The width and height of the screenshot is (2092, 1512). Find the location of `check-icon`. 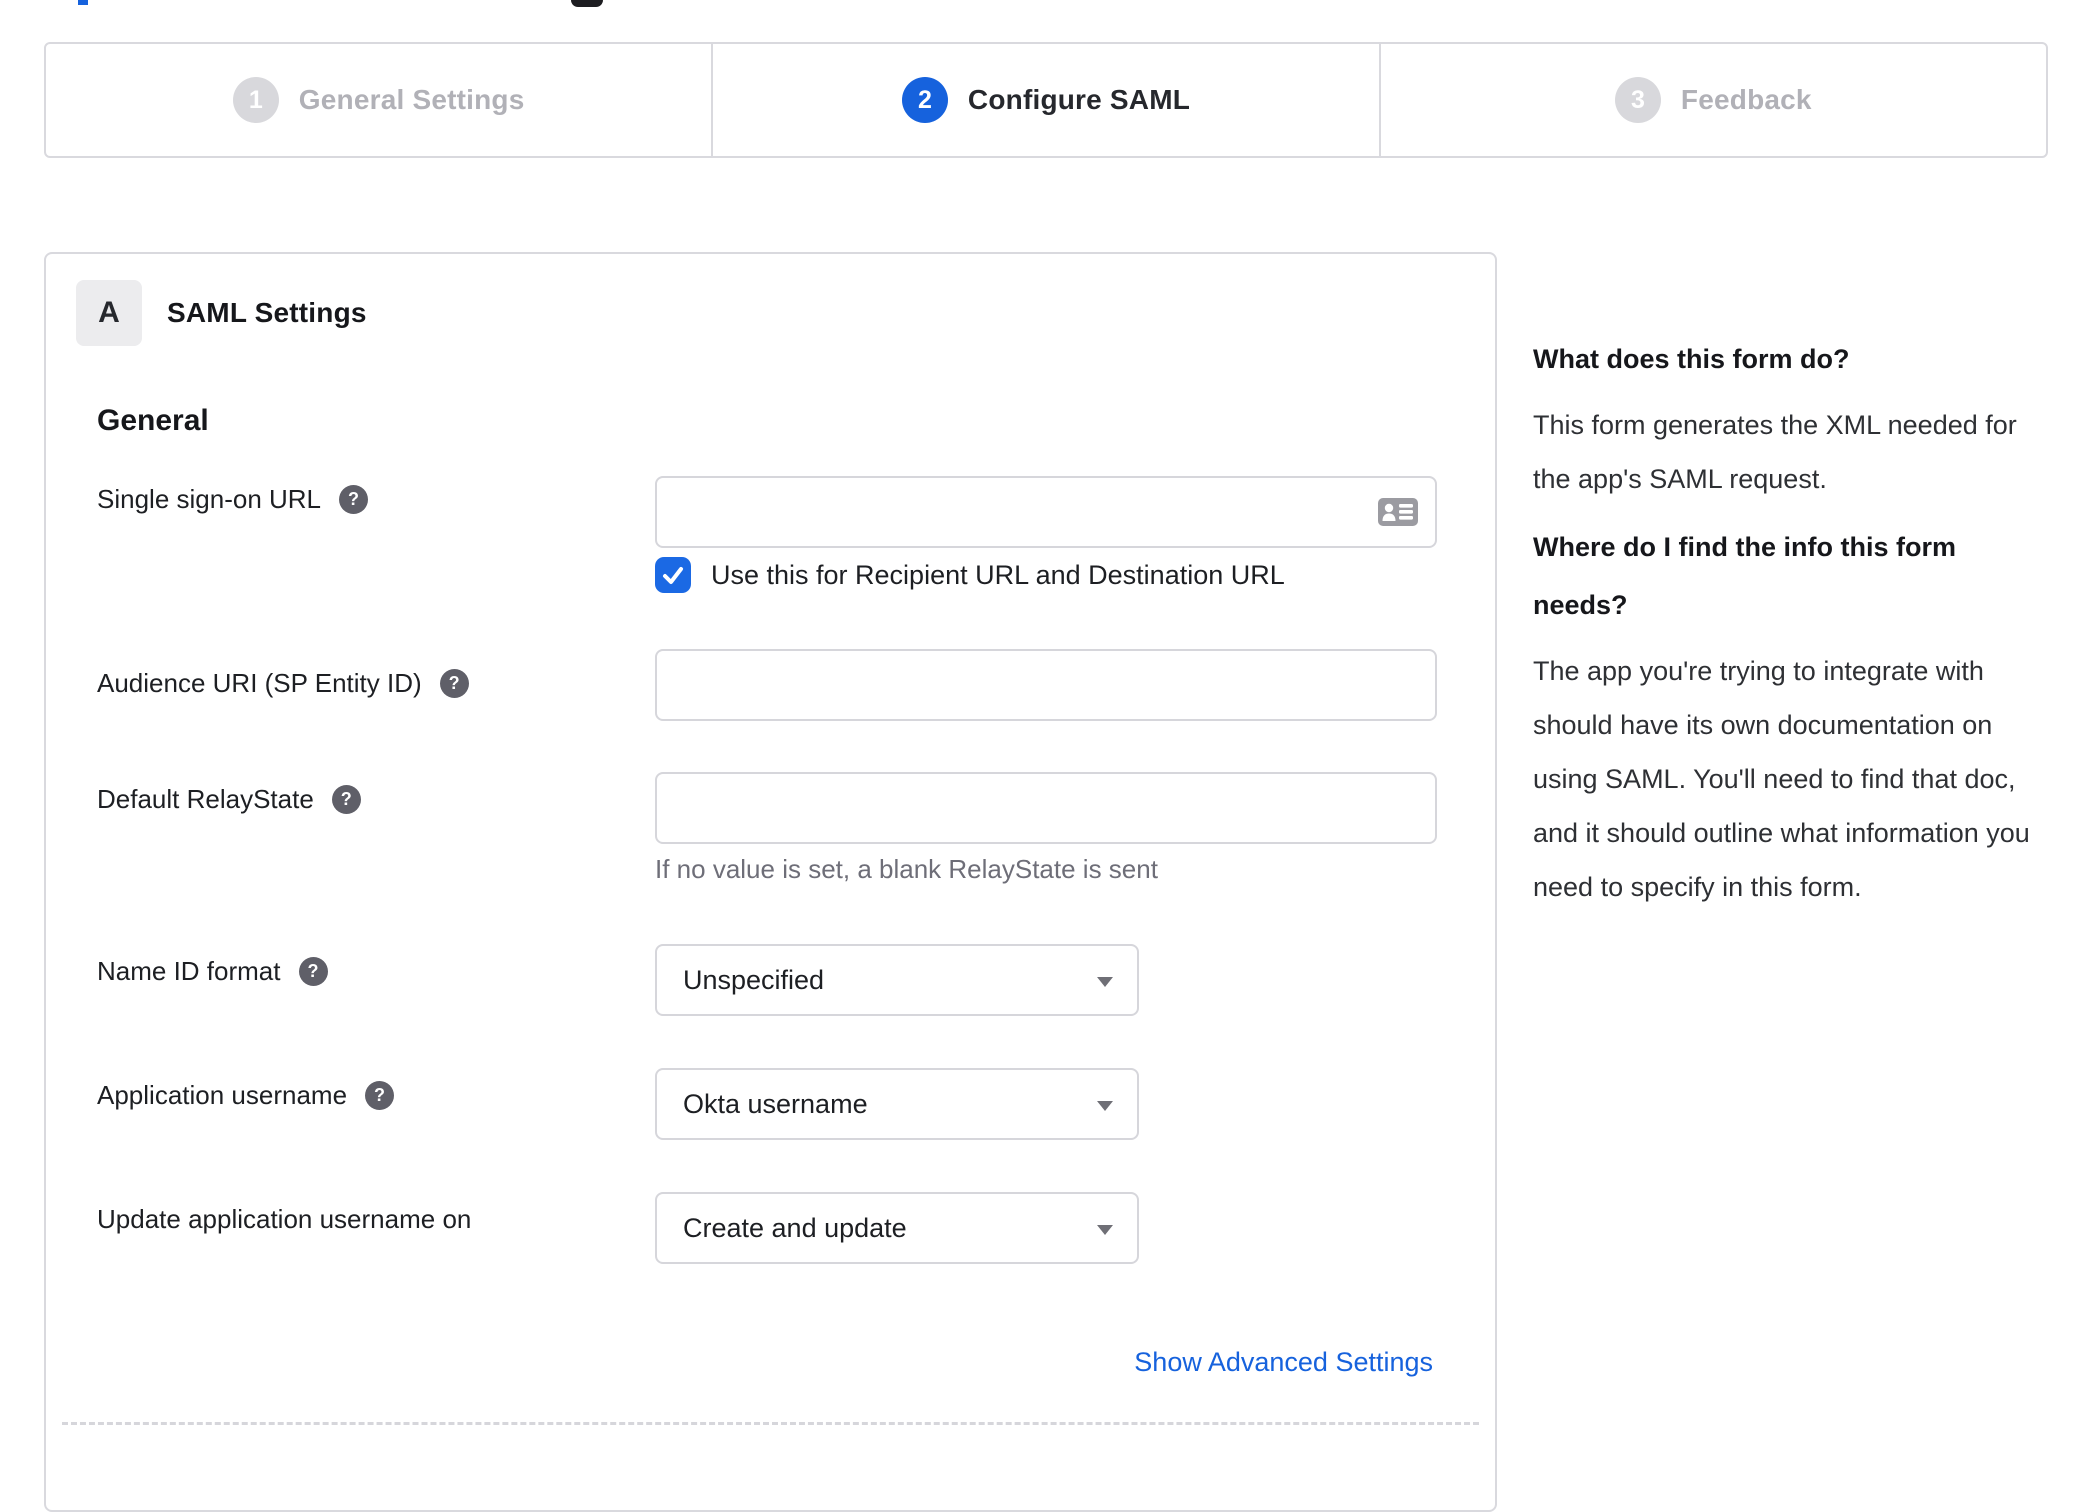

check-icon is located at coordinates (673, 575).